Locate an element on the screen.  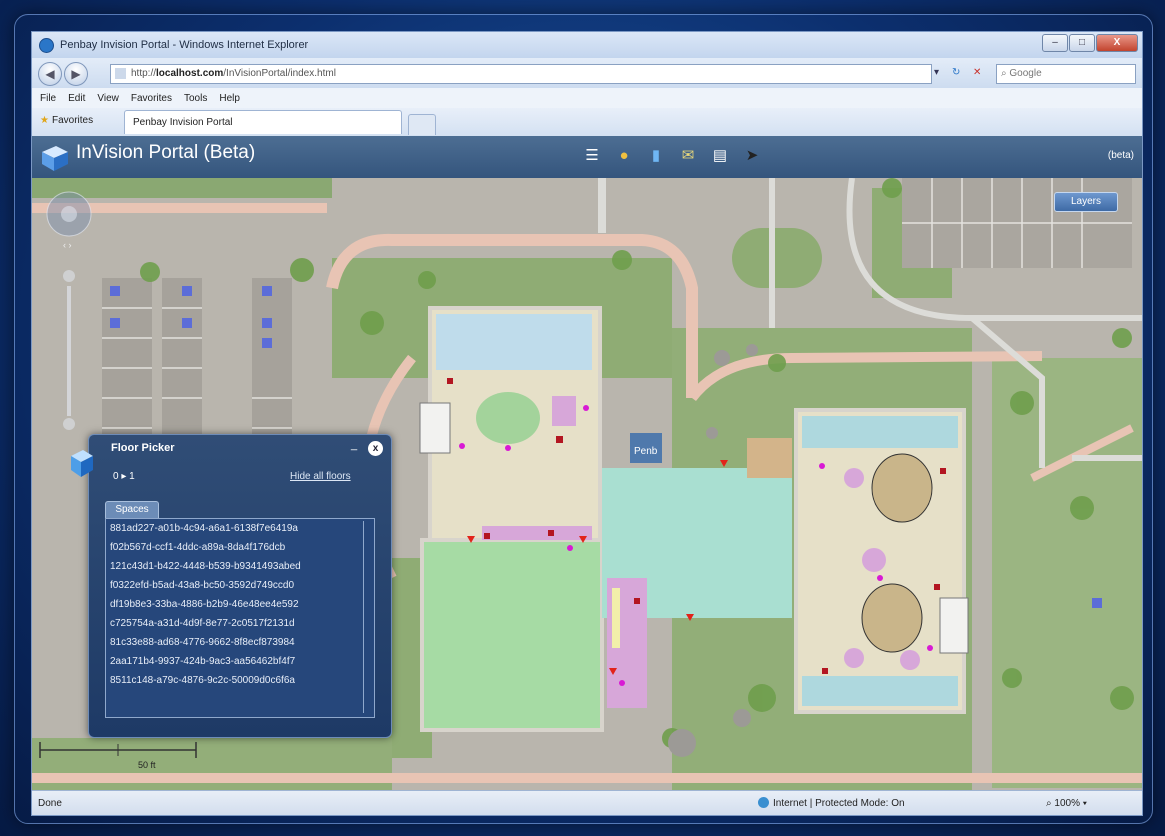
entrance-label: Penb is located at coordinates (646, 451).